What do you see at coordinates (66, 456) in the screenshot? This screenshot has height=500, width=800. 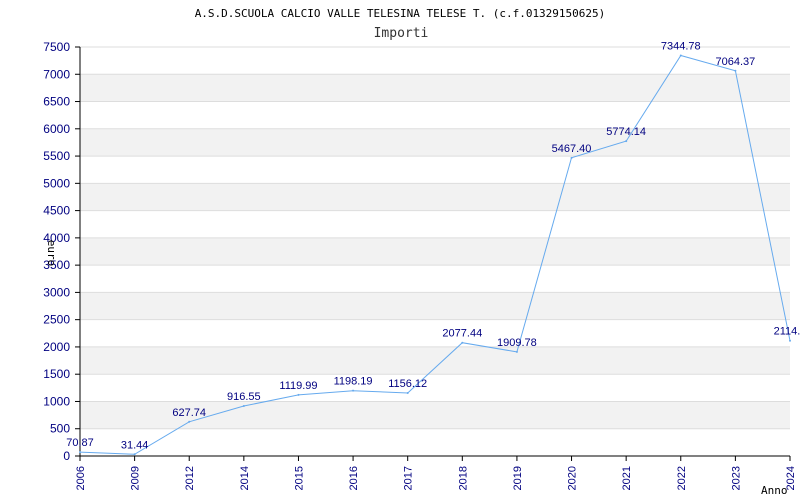 I see `y-tick-label: 0` at bounding box center [66, 456].